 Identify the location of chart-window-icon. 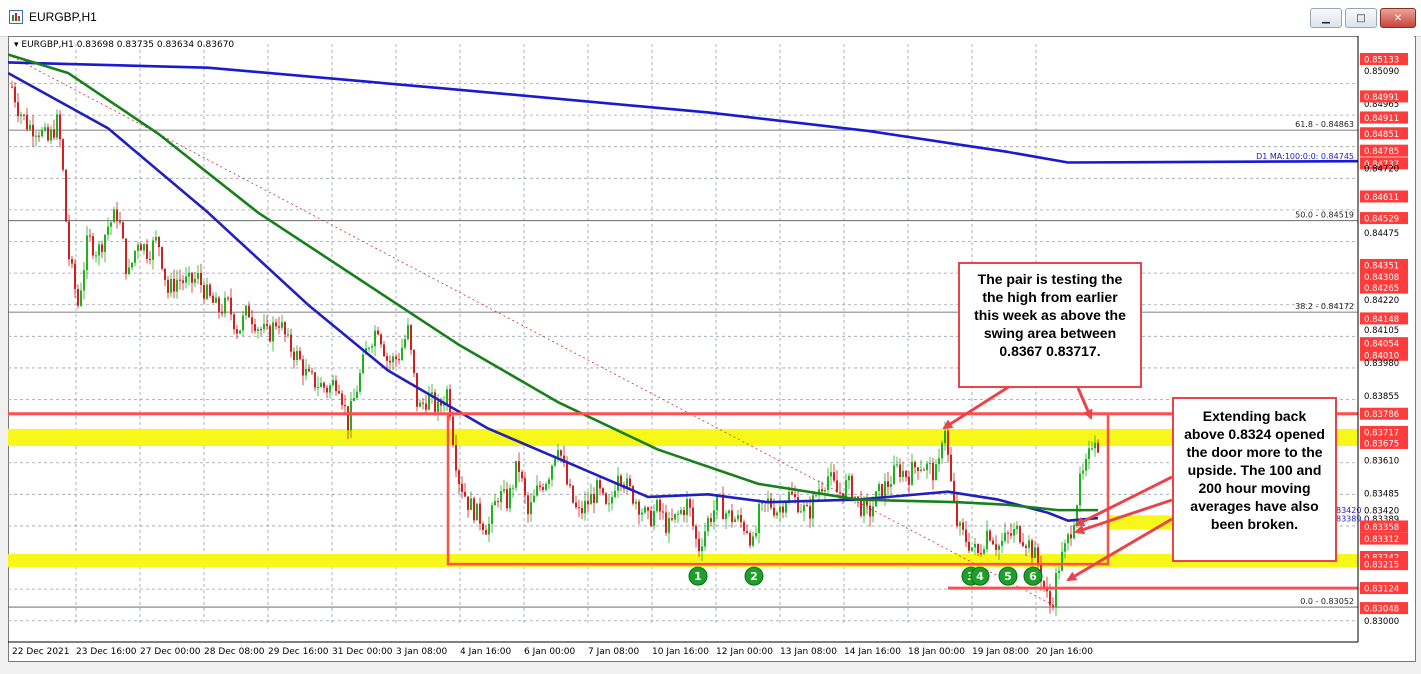
(16, 17).